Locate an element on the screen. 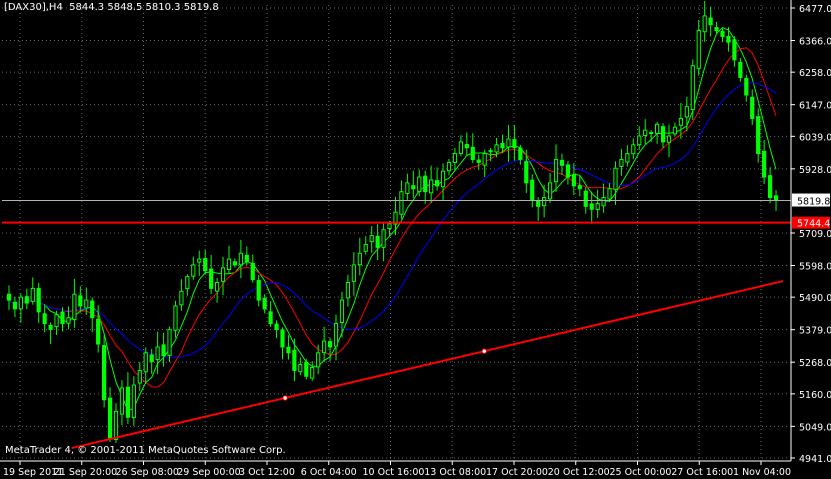 Image resolution: width=831 pixels, height=479 pixels. price-tick-label: 6258.0 is located at coordinates (815, 73).